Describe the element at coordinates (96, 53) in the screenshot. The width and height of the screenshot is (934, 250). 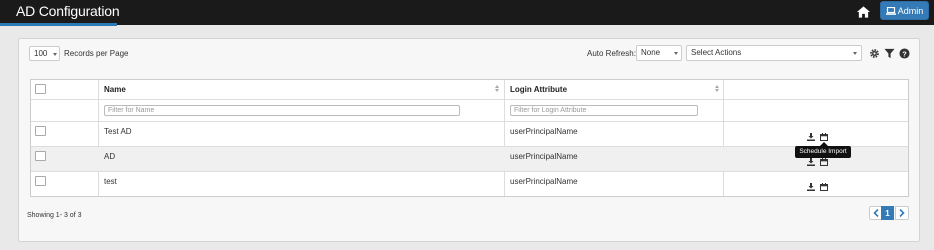
I see `records-per-page-label: Records per Page` at that location.